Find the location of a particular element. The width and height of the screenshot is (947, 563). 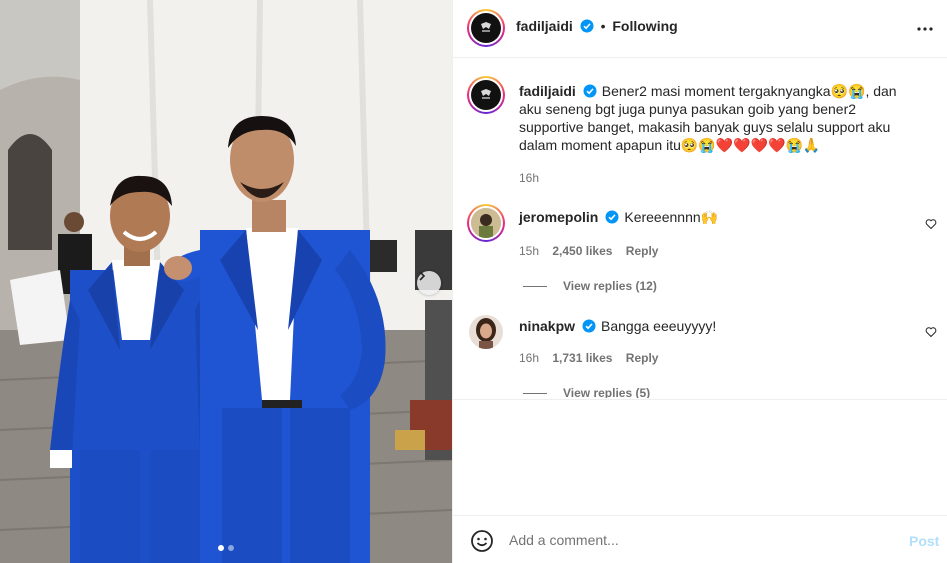

following-button: Following is located at coordinates (644, 26).